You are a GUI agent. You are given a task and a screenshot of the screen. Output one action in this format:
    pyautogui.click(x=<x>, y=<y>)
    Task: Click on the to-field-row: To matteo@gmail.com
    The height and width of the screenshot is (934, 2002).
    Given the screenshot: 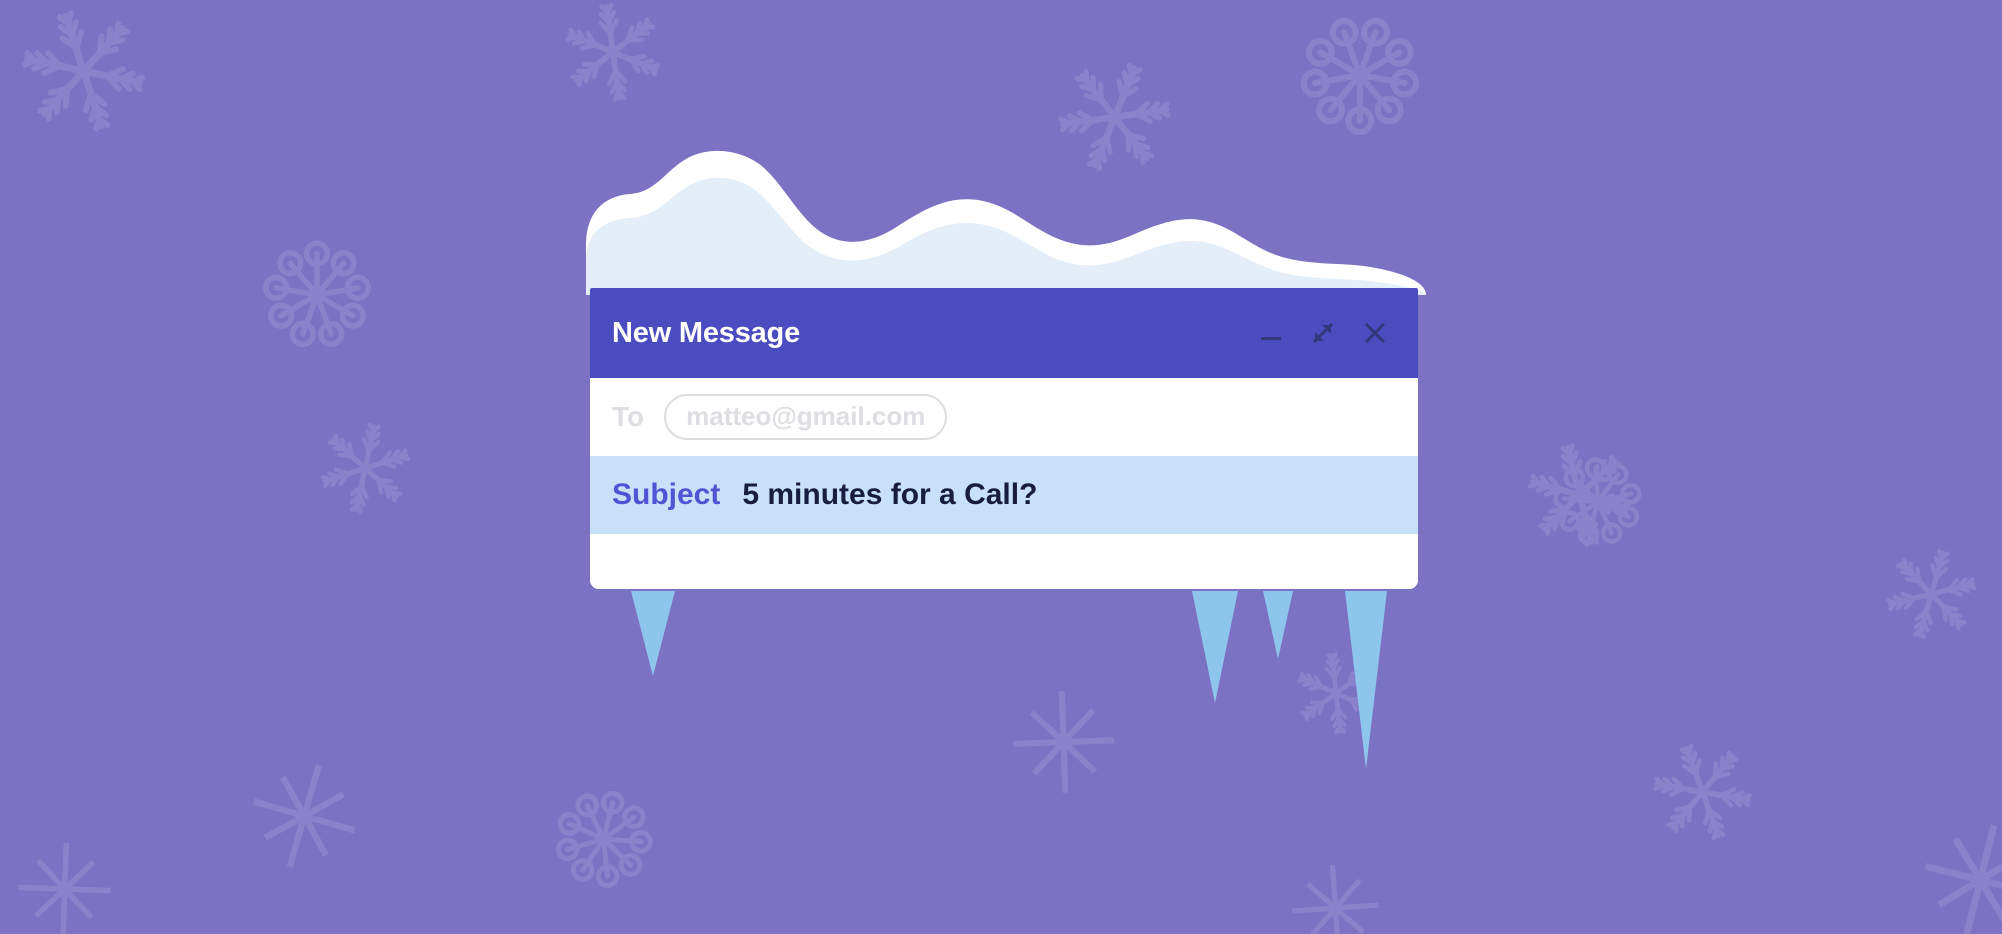 What is the action you would take?
    pyautogui.click(x=1004, y=417)
    